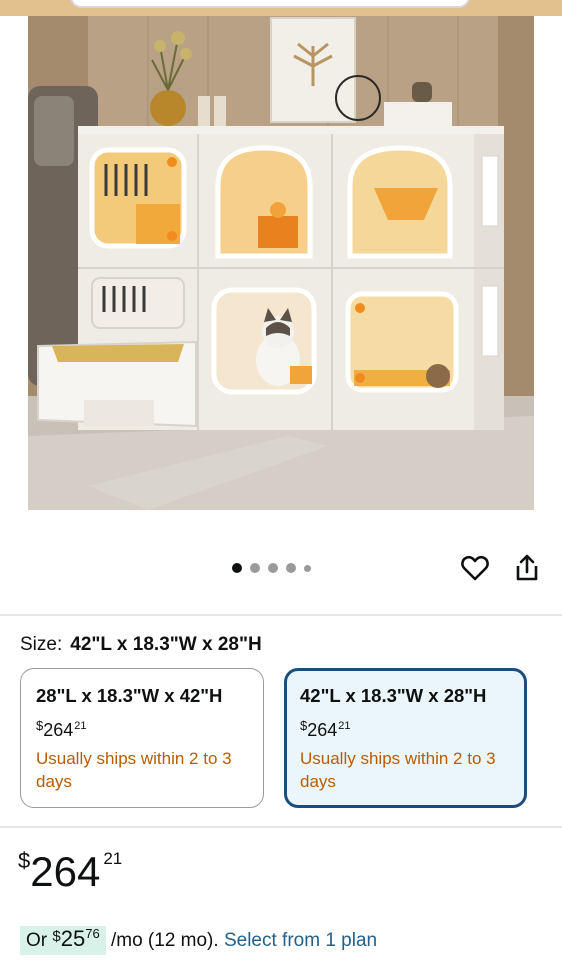 Image resolution: width=562 pixels, height=960 pixels. I want to click on size-option-title: 42"L x 18.3"W x 28"H, so click(393, 695).